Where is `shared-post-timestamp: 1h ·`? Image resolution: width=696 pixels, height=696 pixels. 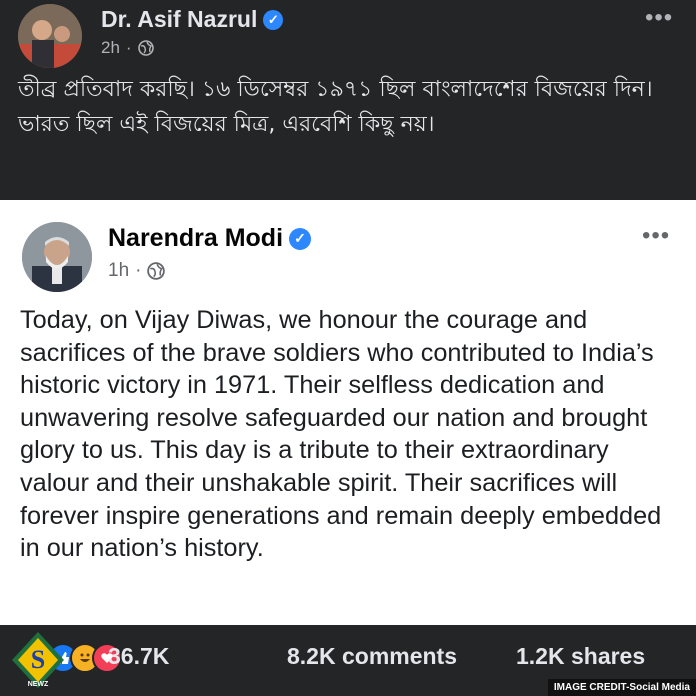
shared-post-timestamp: 1h · is located at coordinates (137, 271).